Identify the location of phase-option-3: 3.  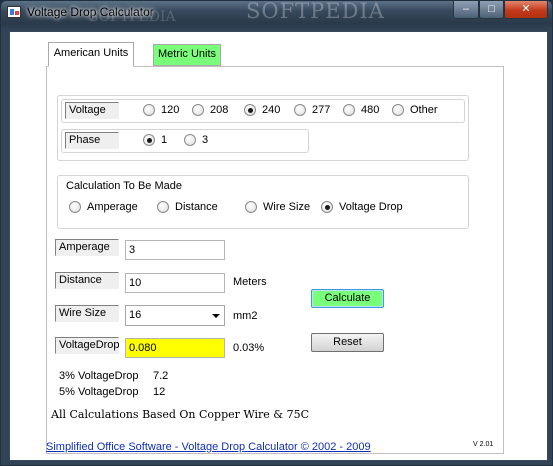
(196, 140).